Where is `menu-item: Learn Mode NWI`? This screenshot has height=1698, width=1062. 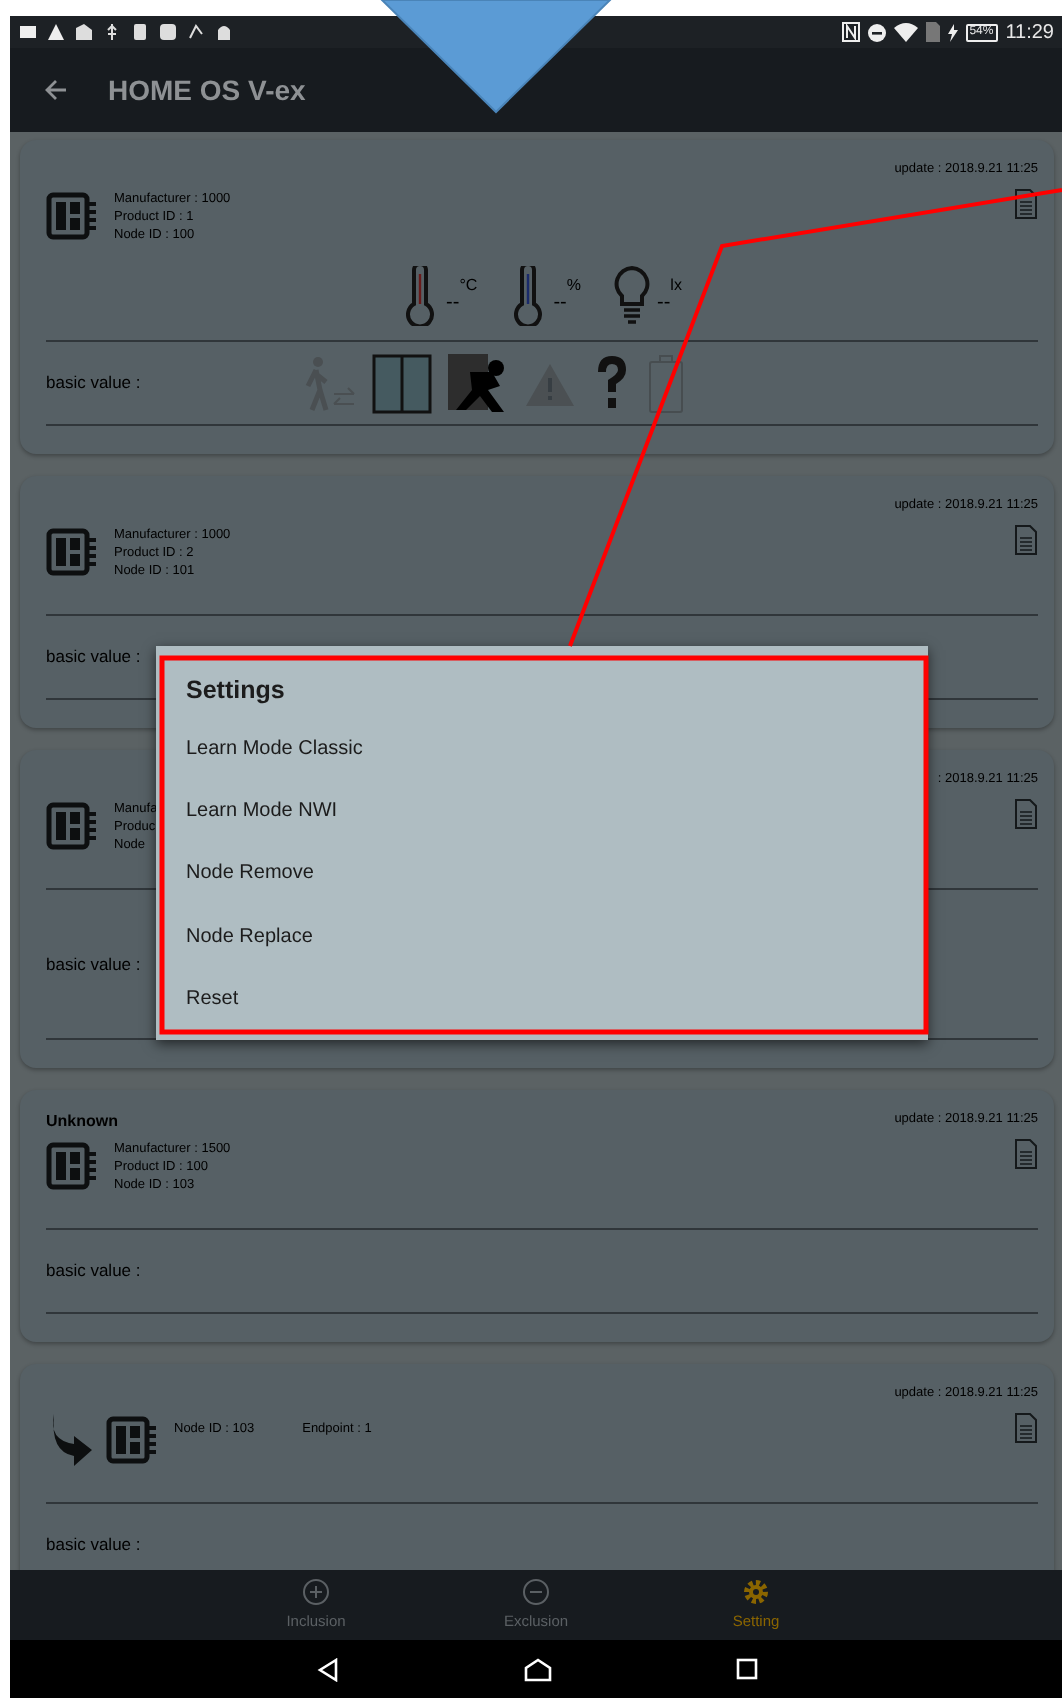 menu-item: Learn Mode NWI is located at coordinates (542, 812).